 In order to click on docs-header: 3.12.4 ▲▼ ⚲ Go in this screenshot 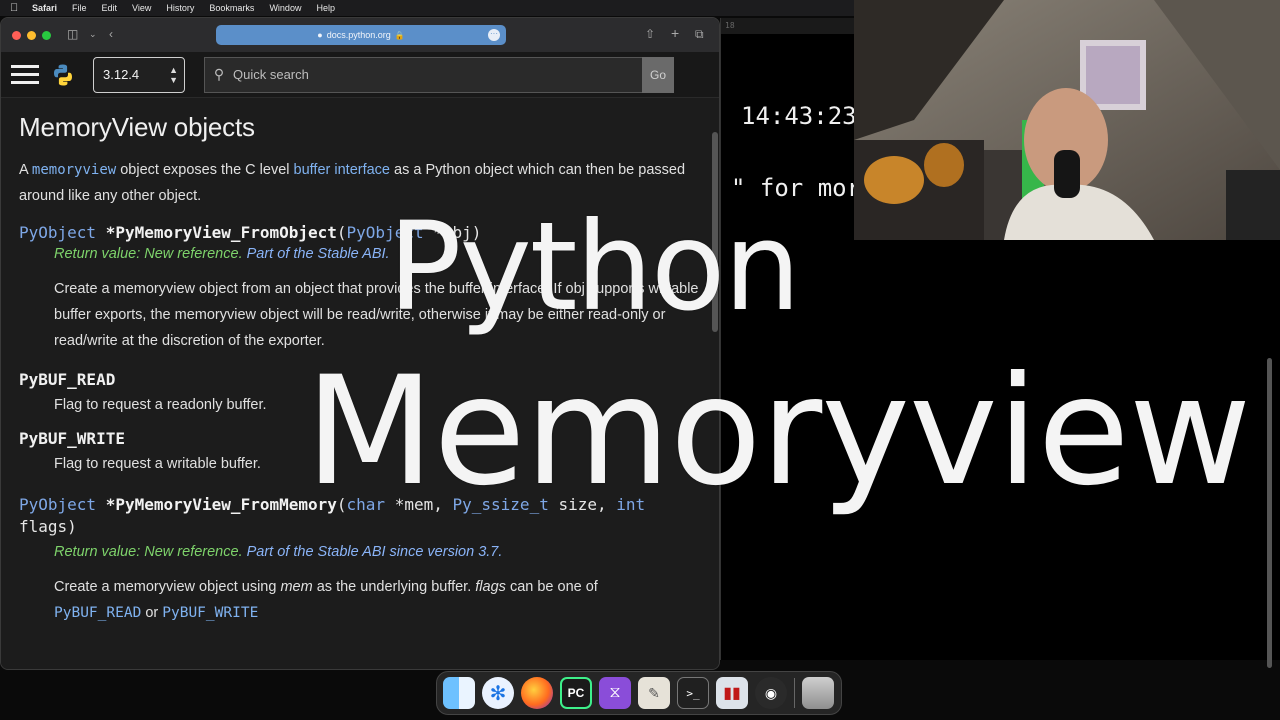, I will do `click(360, 75)`.